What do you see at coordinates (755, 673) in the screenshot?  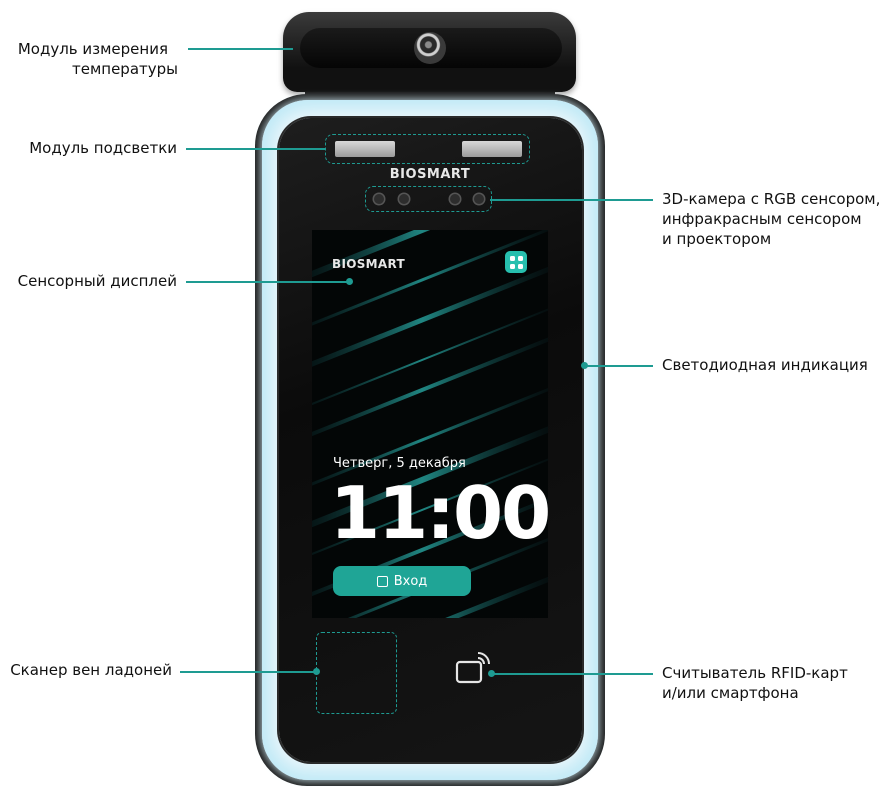 I see `label-rfid-reader-line1: Считыватель RFID-карт` at bounding box center [755, 673].